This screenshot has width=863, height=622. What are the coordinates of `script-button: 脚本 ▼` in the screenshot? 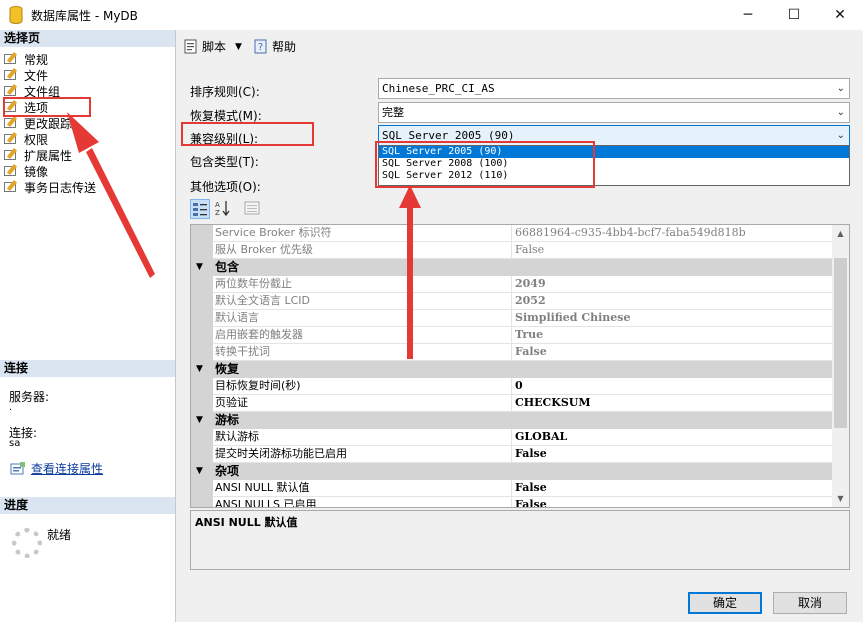 It's located at (212, 46).